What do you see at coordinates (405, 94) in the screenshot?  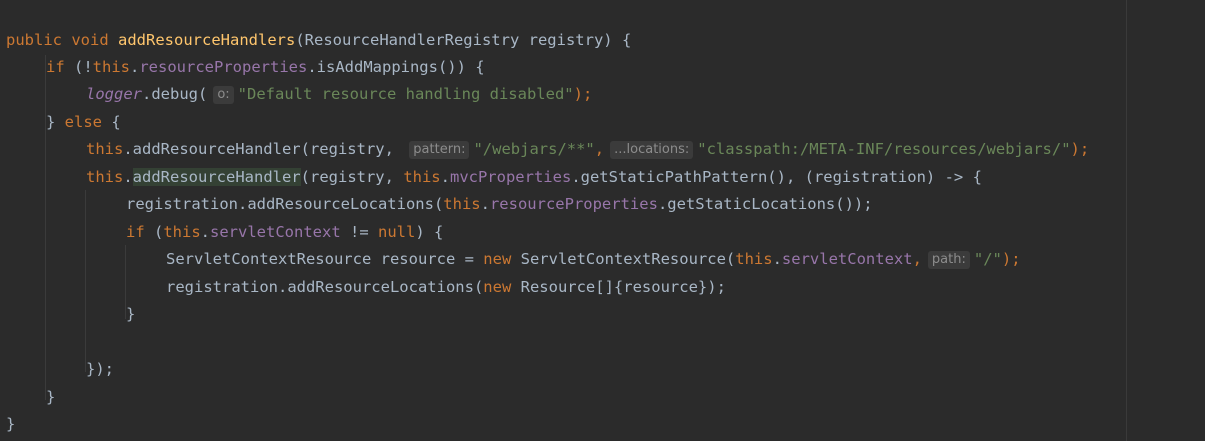 I see `string-literal: "Default resource handling disabled"` at bounding box center [405, 94].